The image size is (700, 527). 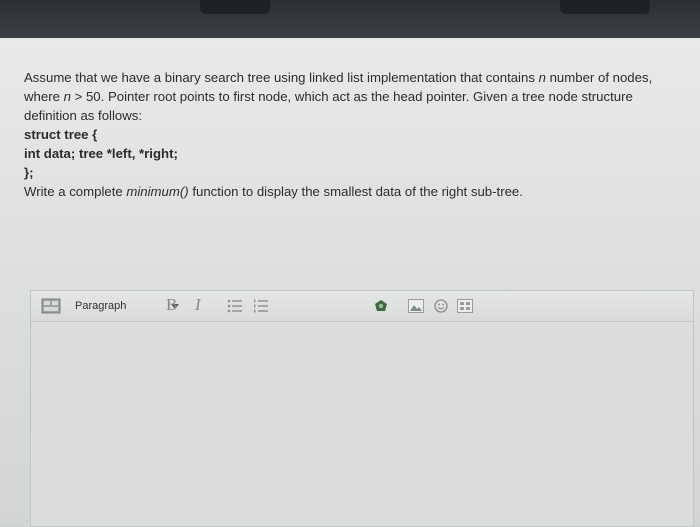 What do you see at coordinates (61, 134) in the screenshot?
I see `struct-open: struct tree {` at bounding box center [61, 134].